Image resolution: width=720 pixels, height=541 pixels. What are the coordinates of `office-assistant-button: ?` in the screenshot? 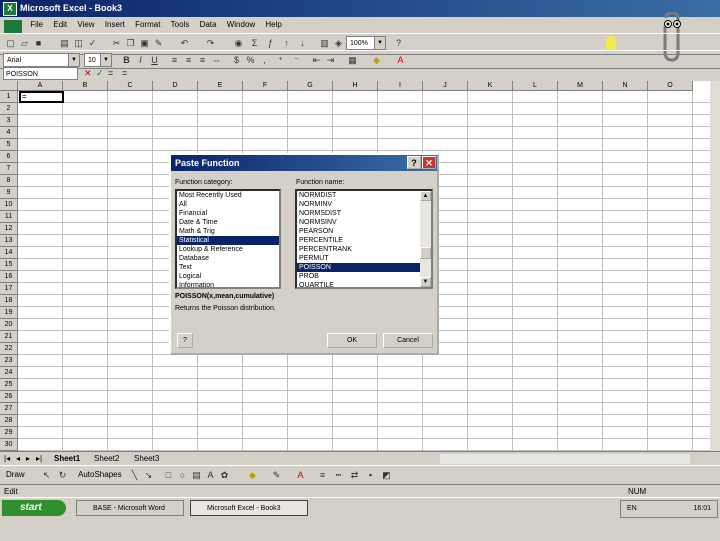 It's located at (185, 340).